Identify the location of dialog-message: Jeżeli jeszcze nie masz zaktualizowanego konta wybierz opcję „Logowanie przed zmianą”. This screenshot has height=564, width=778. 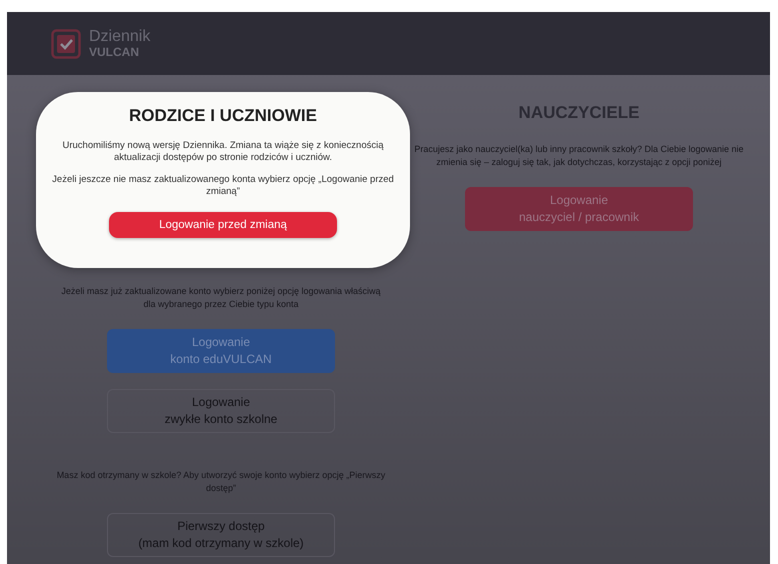
(223, 186).